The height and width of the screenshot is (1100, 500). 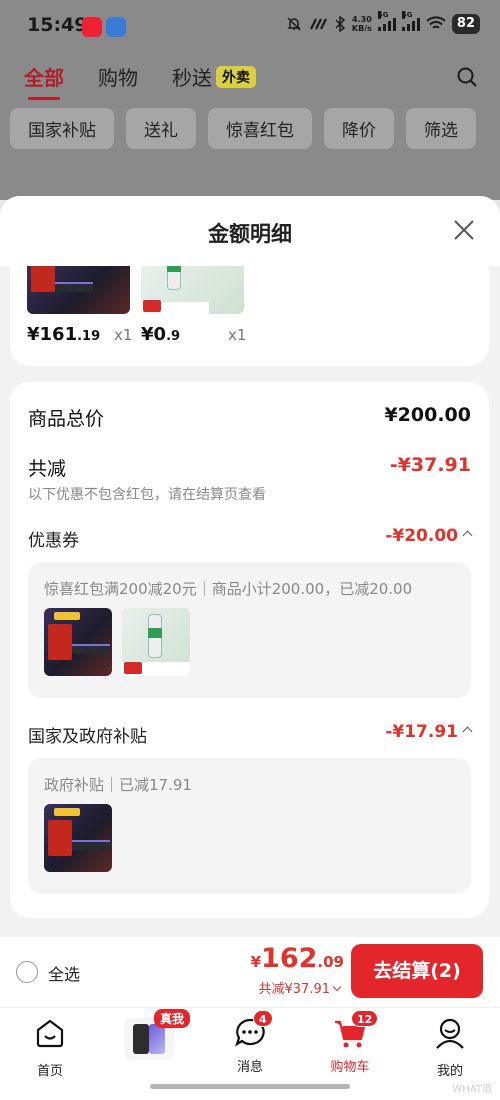 I want to click on mute-bell-icon, so click(x=294, y=24).